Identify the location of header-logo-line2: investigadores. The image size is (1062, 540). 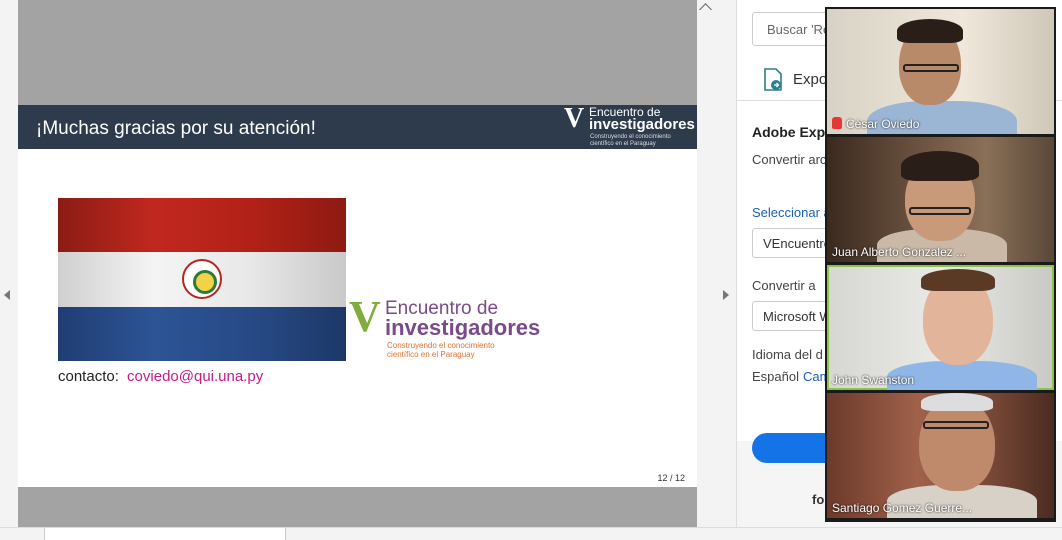
(642, 124).